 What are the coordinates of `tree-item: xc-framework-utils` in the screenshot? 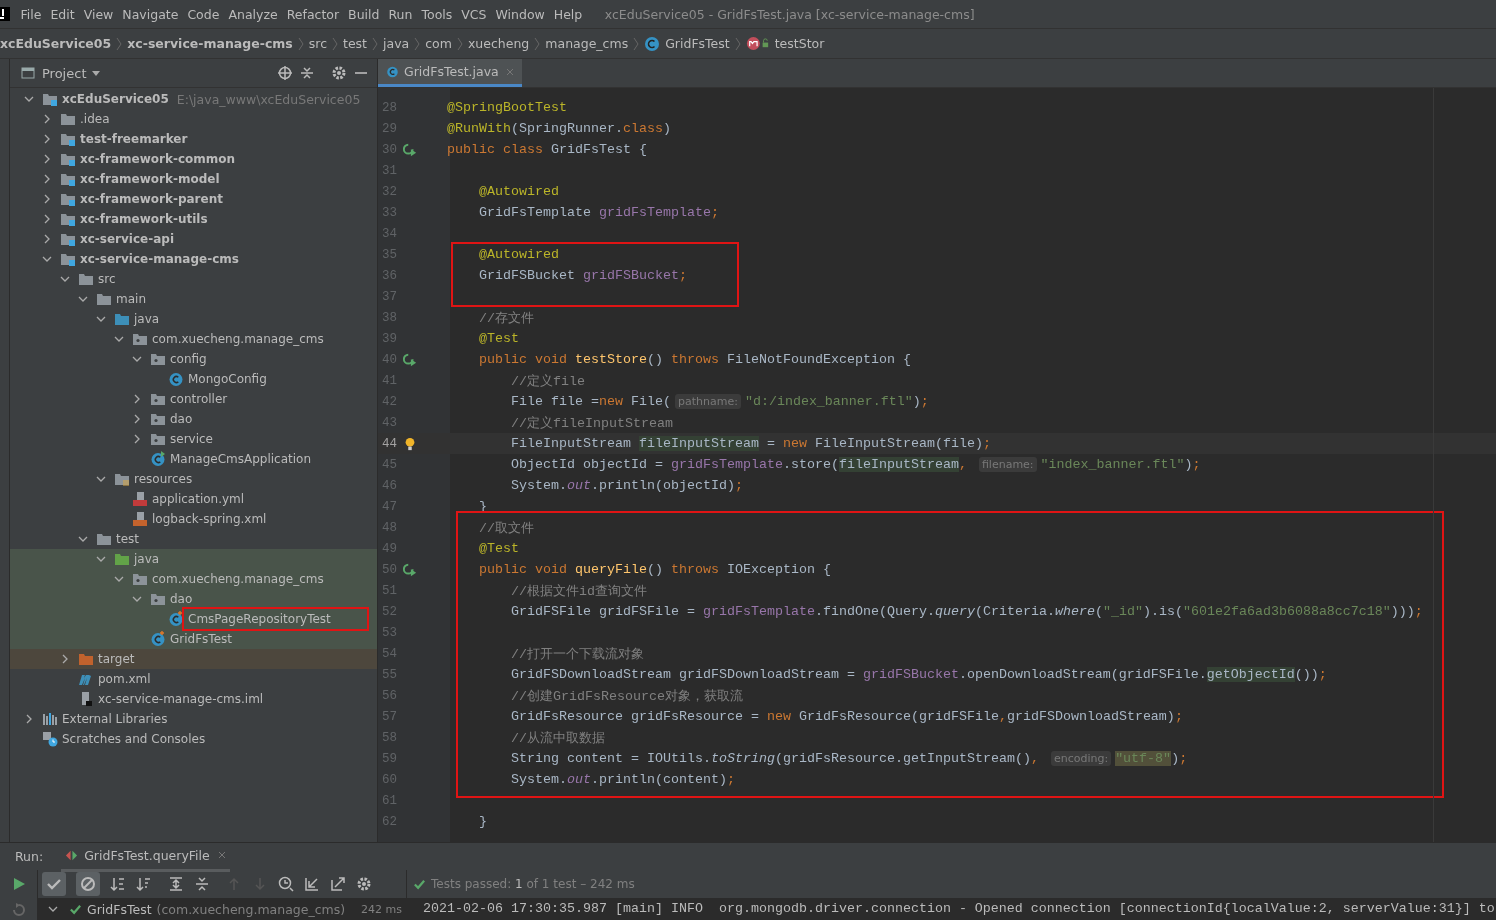 It's located at (144, 219).